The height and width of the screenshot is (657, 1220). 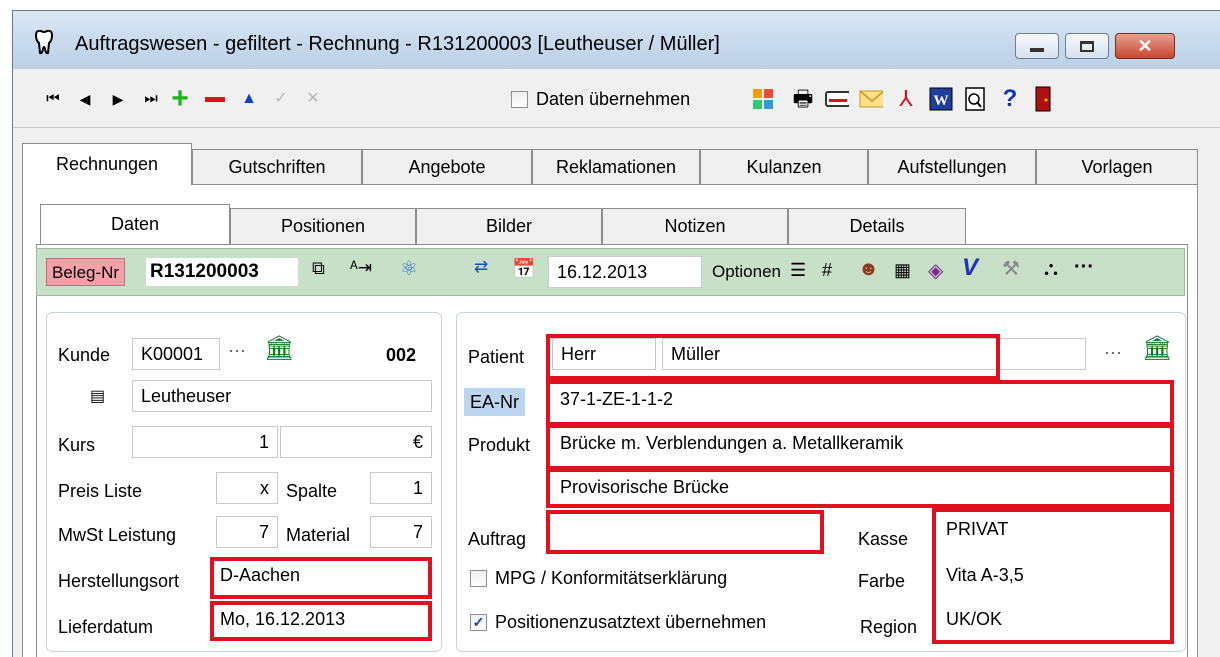 I want to click on check-v-icon: V, so click(x=970, y=268).